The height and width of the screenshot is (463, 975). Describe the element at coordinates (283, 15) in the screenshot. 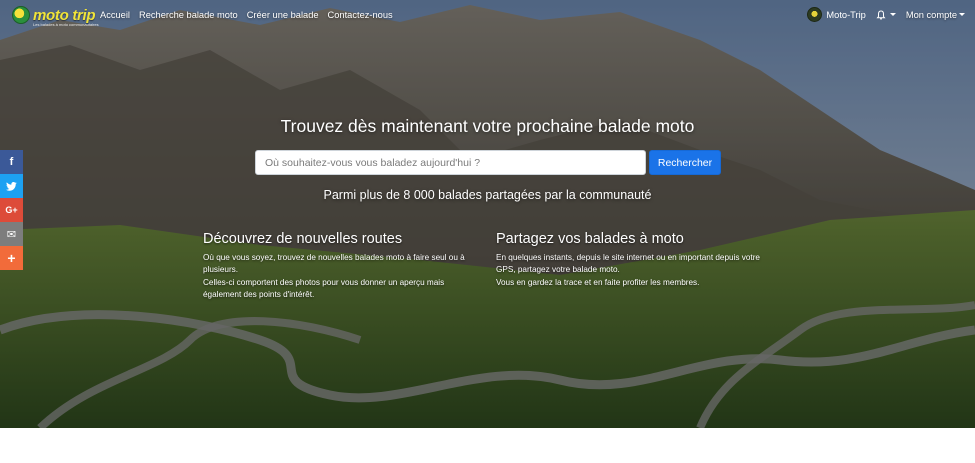

I see `nav-link-creer: Créer une balade` at that location.